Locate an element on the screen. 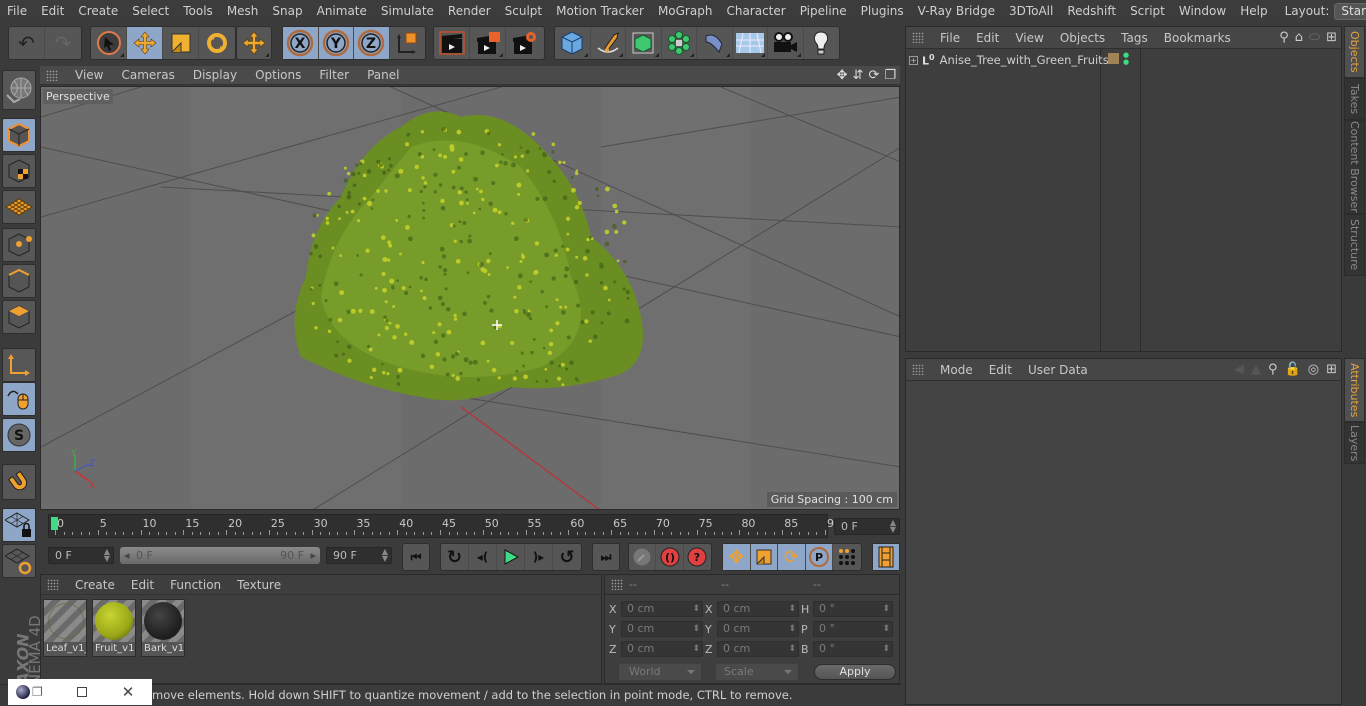 The width and height of the screenshot is (1366, 706). size-y-field: 0 cm is located at coordinates (758, 629).